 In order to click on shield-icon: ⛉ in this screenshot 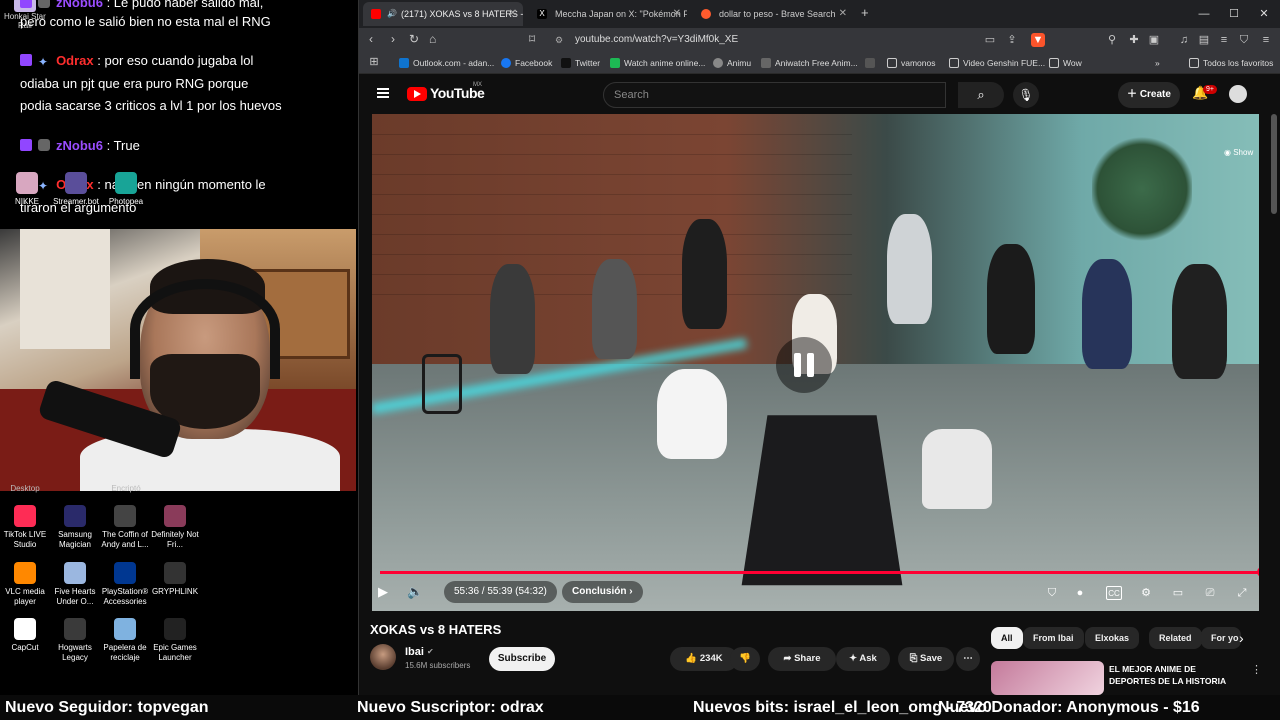, I will do `click(1244, 40)`.